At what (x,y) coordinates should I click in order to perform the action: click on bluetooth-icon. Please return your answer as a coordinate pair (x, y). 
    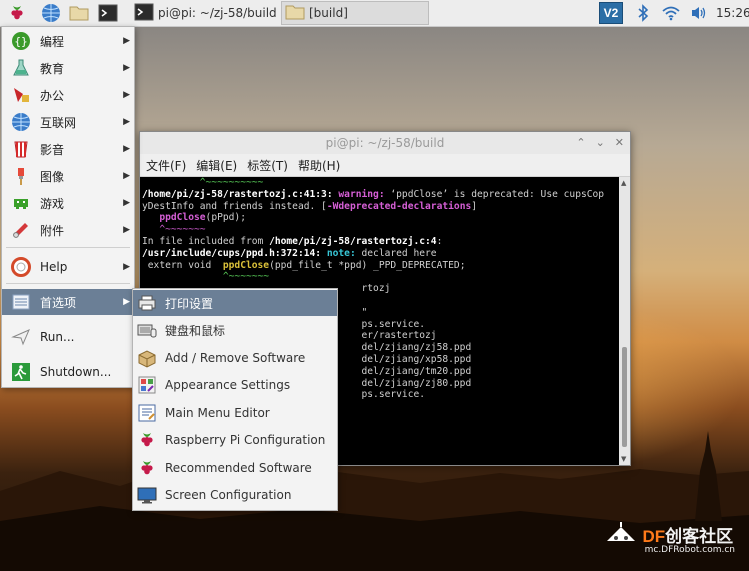
    Looking at the image, I should click on (643, 13).